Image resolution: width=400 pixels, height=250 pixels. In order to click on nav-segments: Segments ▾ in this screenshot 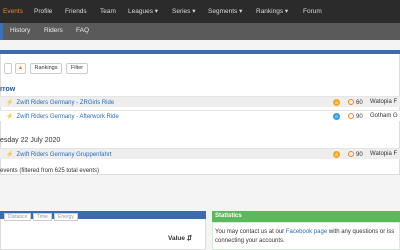, I will do `click(225, 11)`.